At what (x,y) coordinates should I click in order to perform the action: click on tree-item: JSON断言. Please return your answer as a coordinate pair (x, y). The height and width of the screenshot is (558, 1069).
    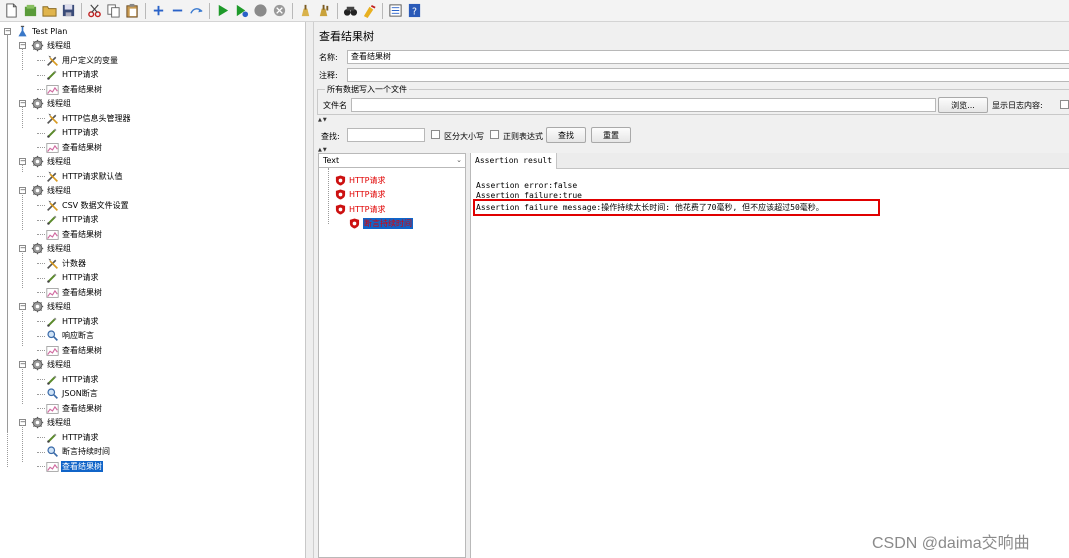
    Looking at the image, I should click on (72, 394).